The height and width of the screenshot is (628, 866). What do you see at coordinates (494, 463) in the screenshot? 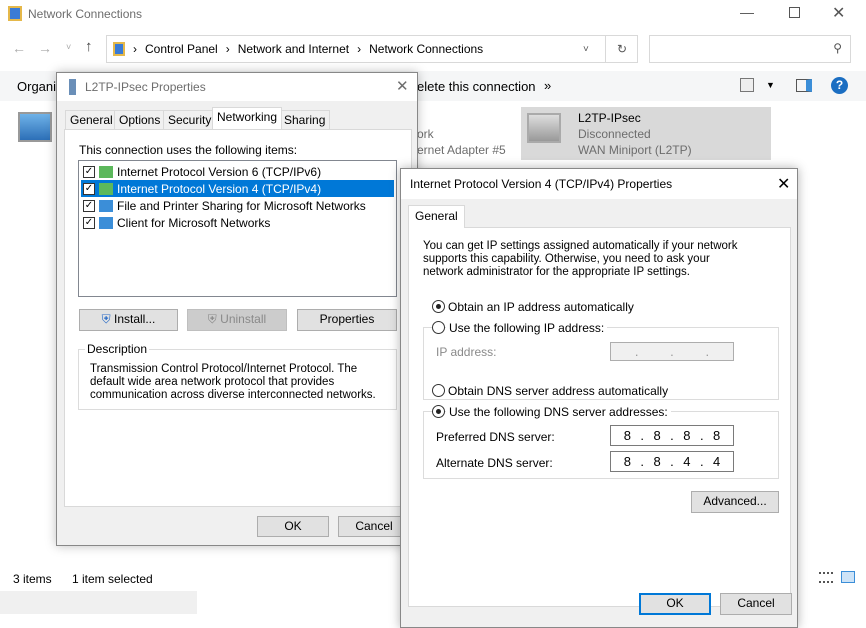
I see `alternate-dns-label: Alternate DNS server:` at bounding box center [494, 463].